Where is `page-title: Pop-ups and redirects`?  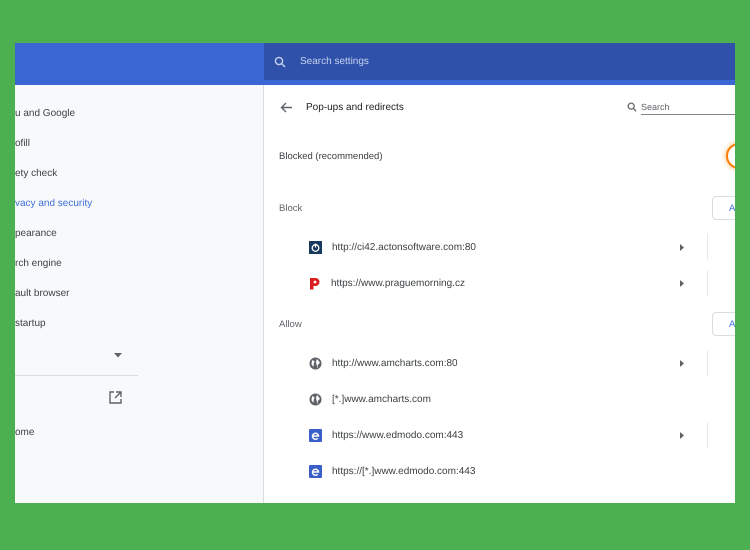 page-title: Pop-ups and redirects is located at coordinates (355, 107).